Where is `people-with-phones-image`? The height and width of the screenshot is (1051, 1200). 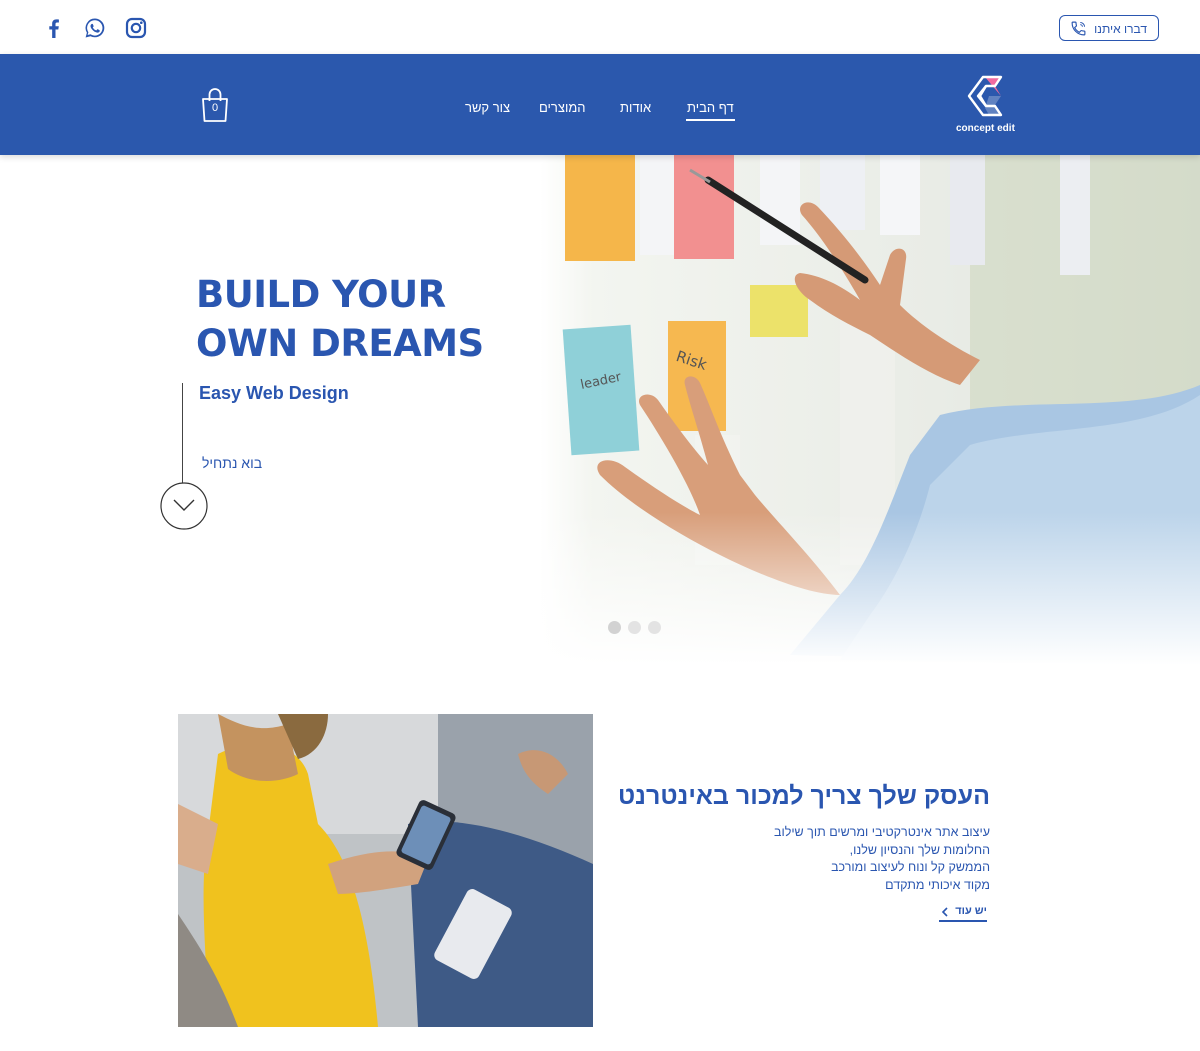
people-with-phones-image is located at coordinates (385, 870).